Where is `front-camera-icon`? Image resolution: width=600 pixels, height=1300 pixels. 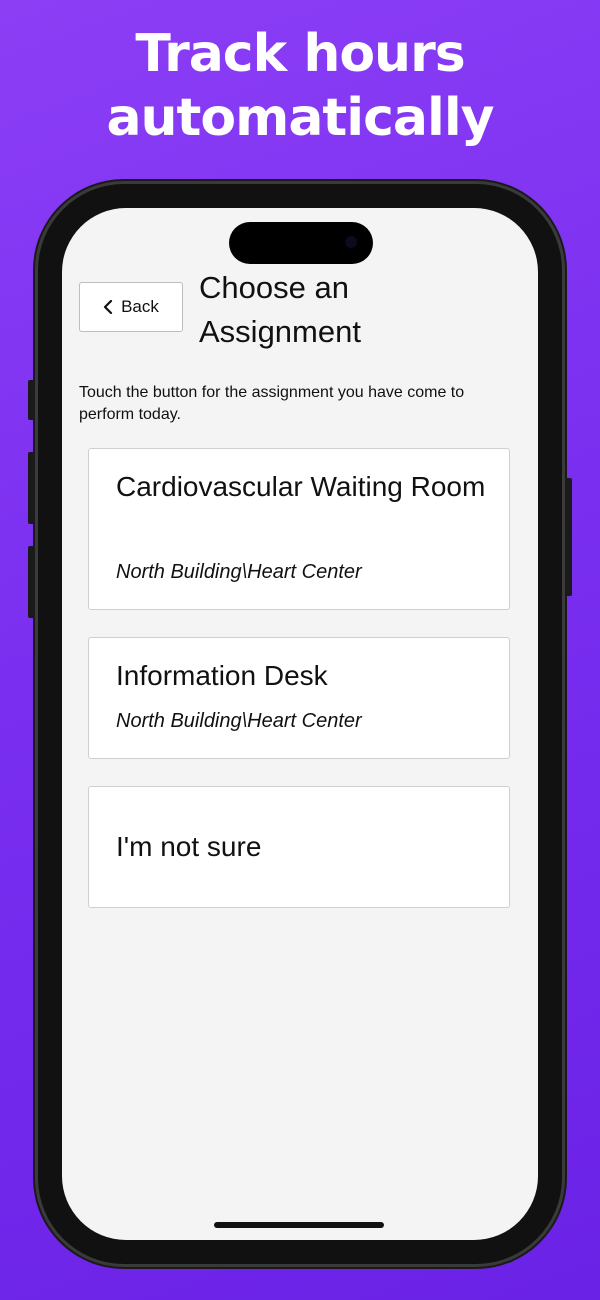
front-camera-icon is located at coordinates (351, 242).